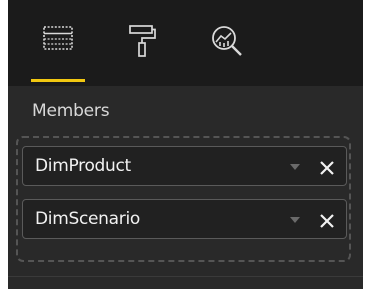 Image resolution: width=373 pixels, height=289 pixels. What do you see at coordinates (185, 276) in the screenshot?
I see `divider` at bounding box center [185, 276].